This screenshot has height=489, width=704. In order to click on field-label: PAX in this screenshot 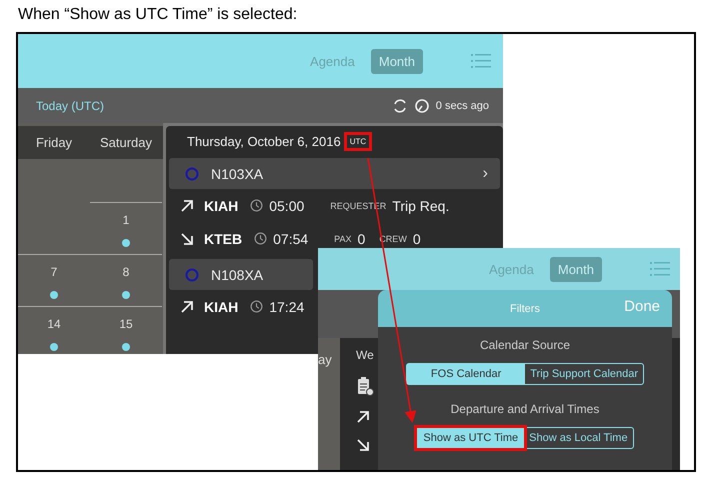, I will do `click(343, 239)`.